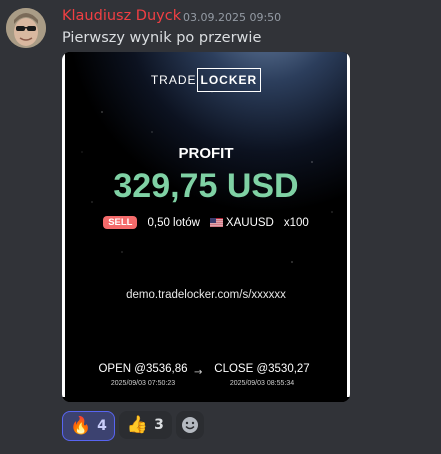  Describe the element at coordinates (249, 222) in the screenshot. I see `symbol-text: XAUUSD` at that location.